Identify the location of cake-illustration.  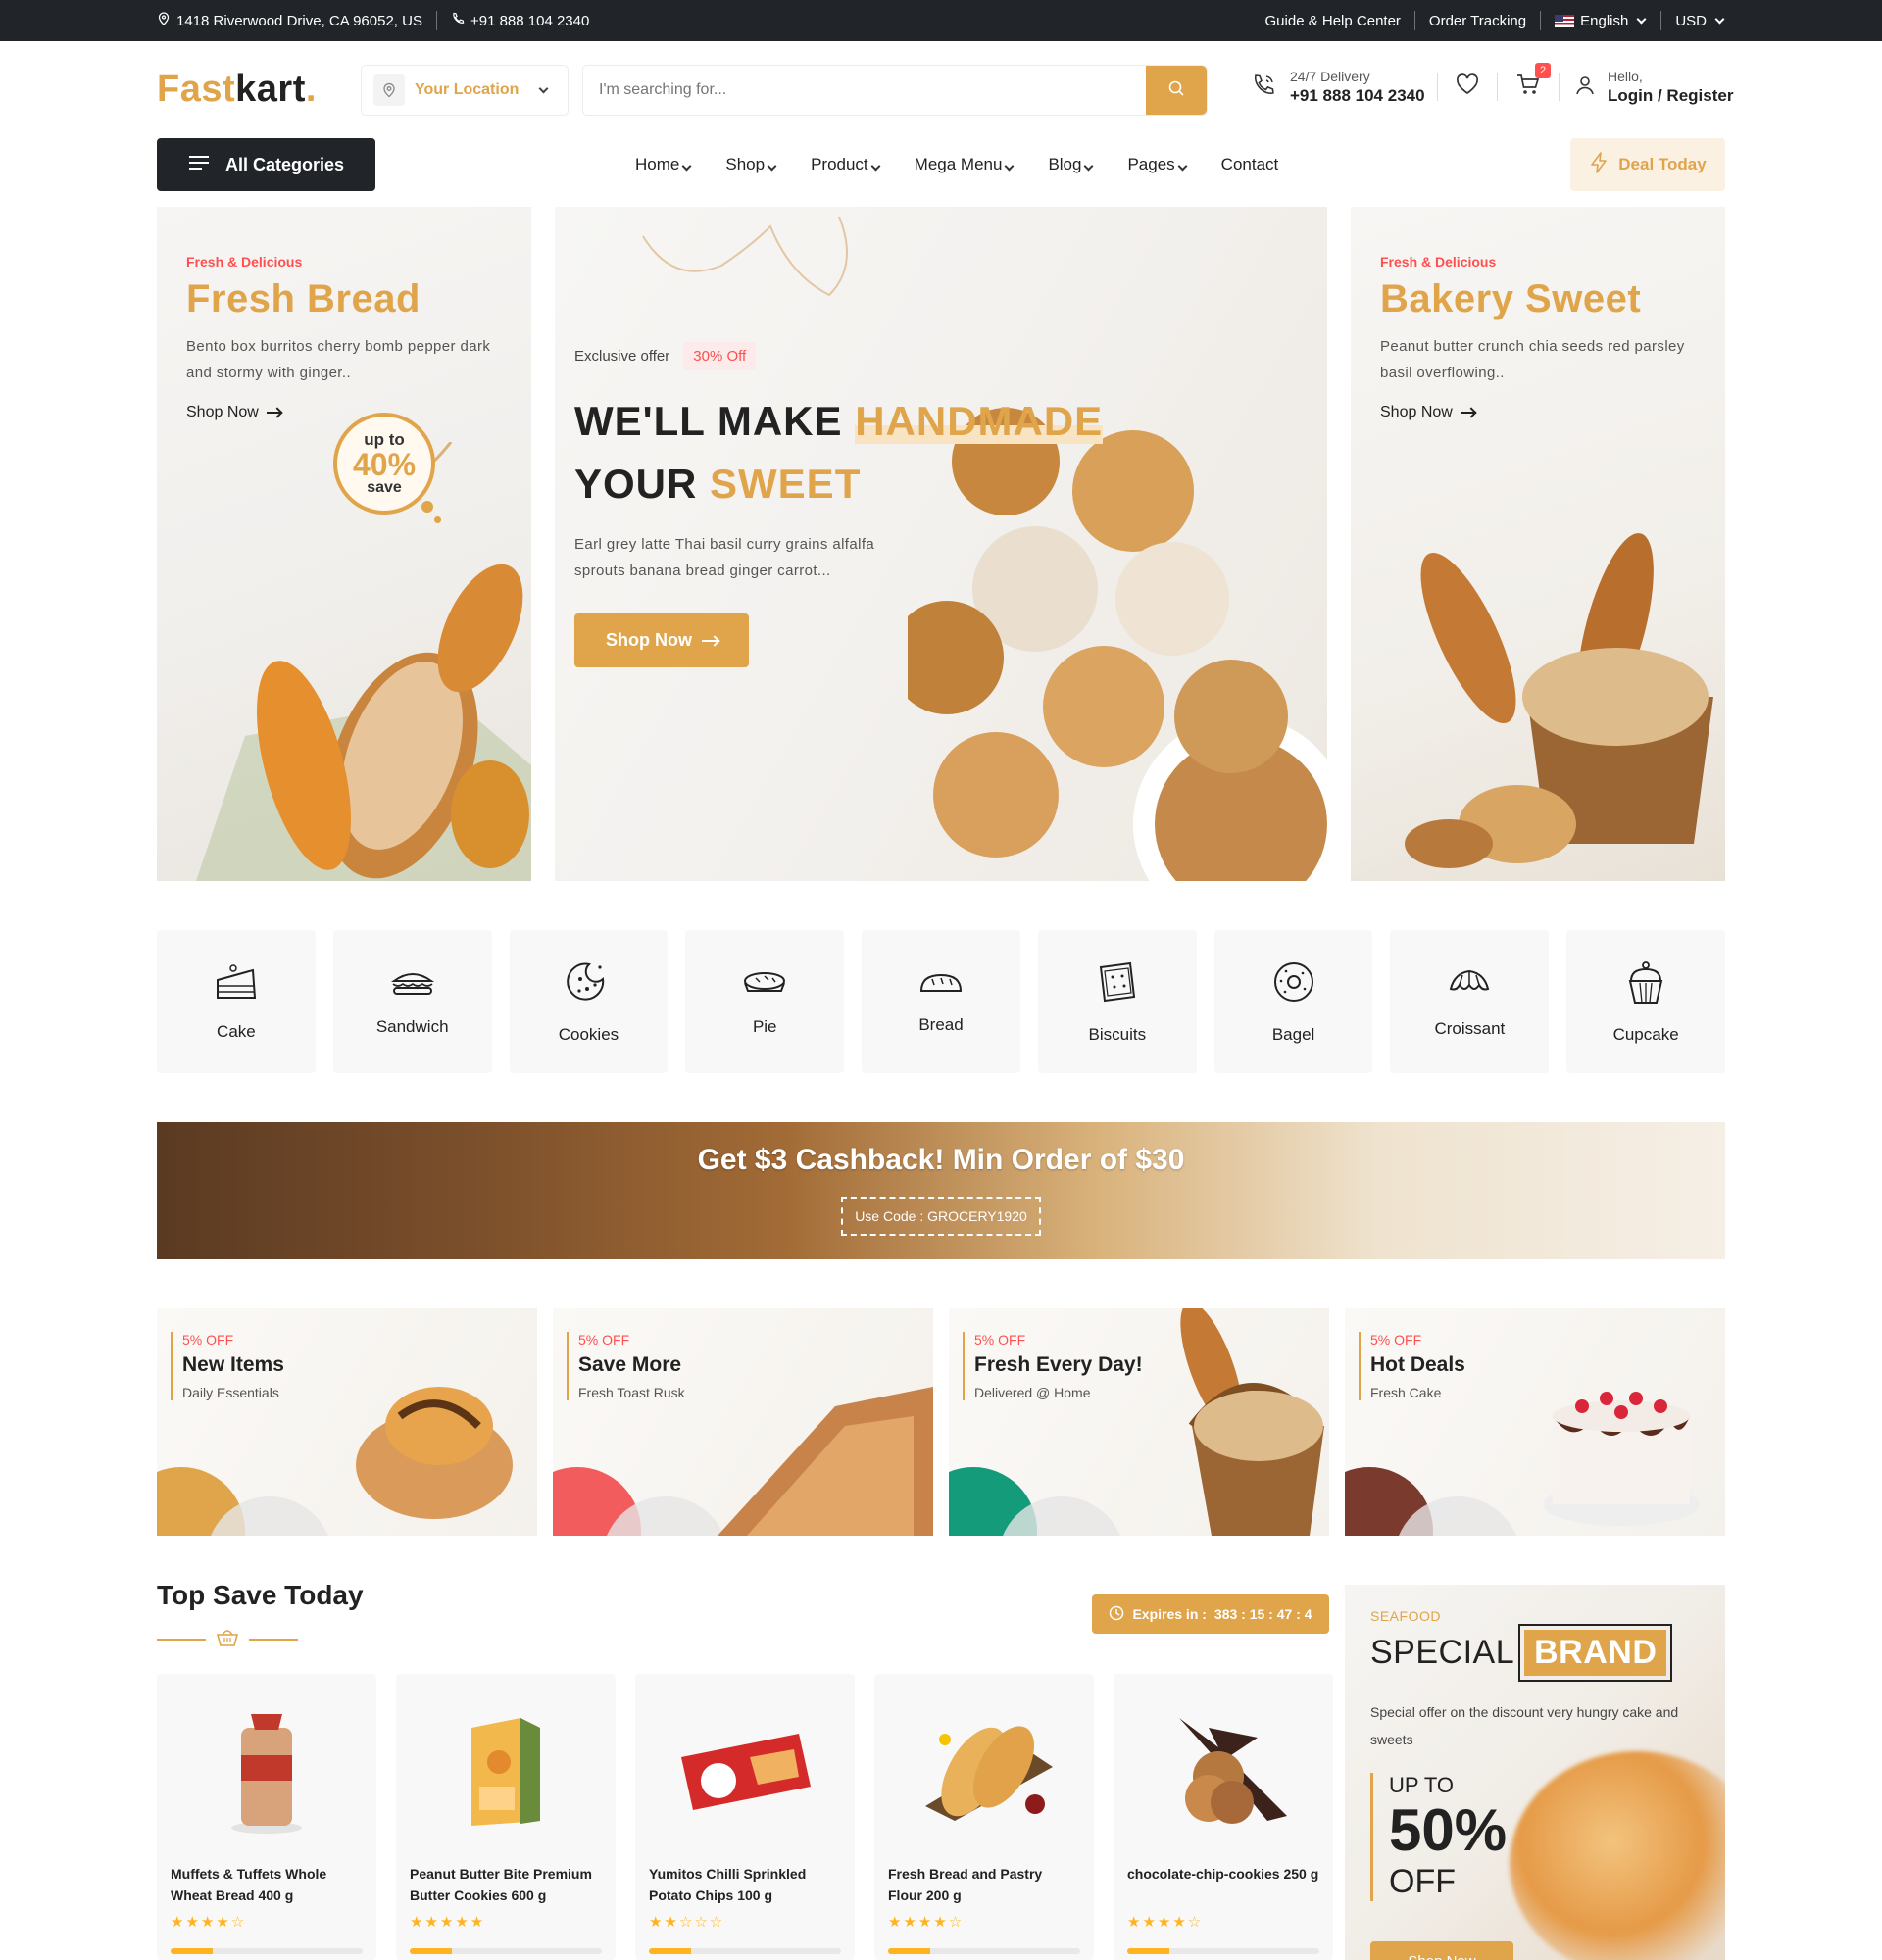
(1621, 1459).